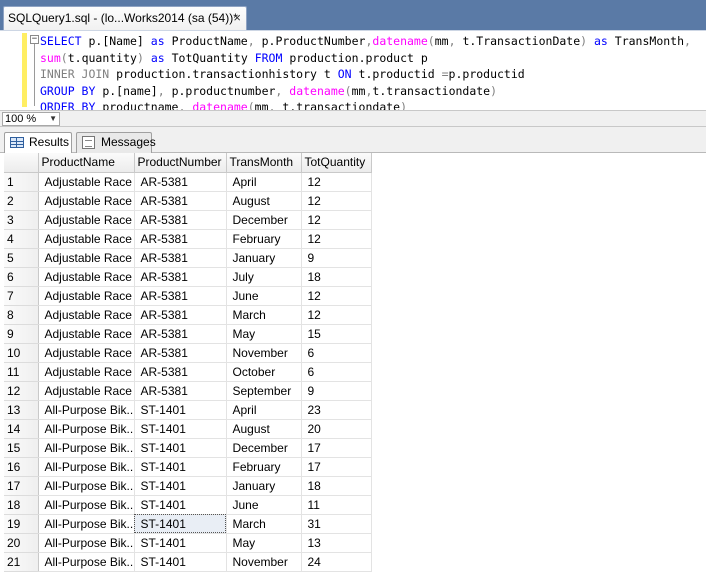 This screenshot has width=706, height=577. Describe the element at coordinates (336, 562) in the screenshot. I see `cell-totquantity: 24` at that location.